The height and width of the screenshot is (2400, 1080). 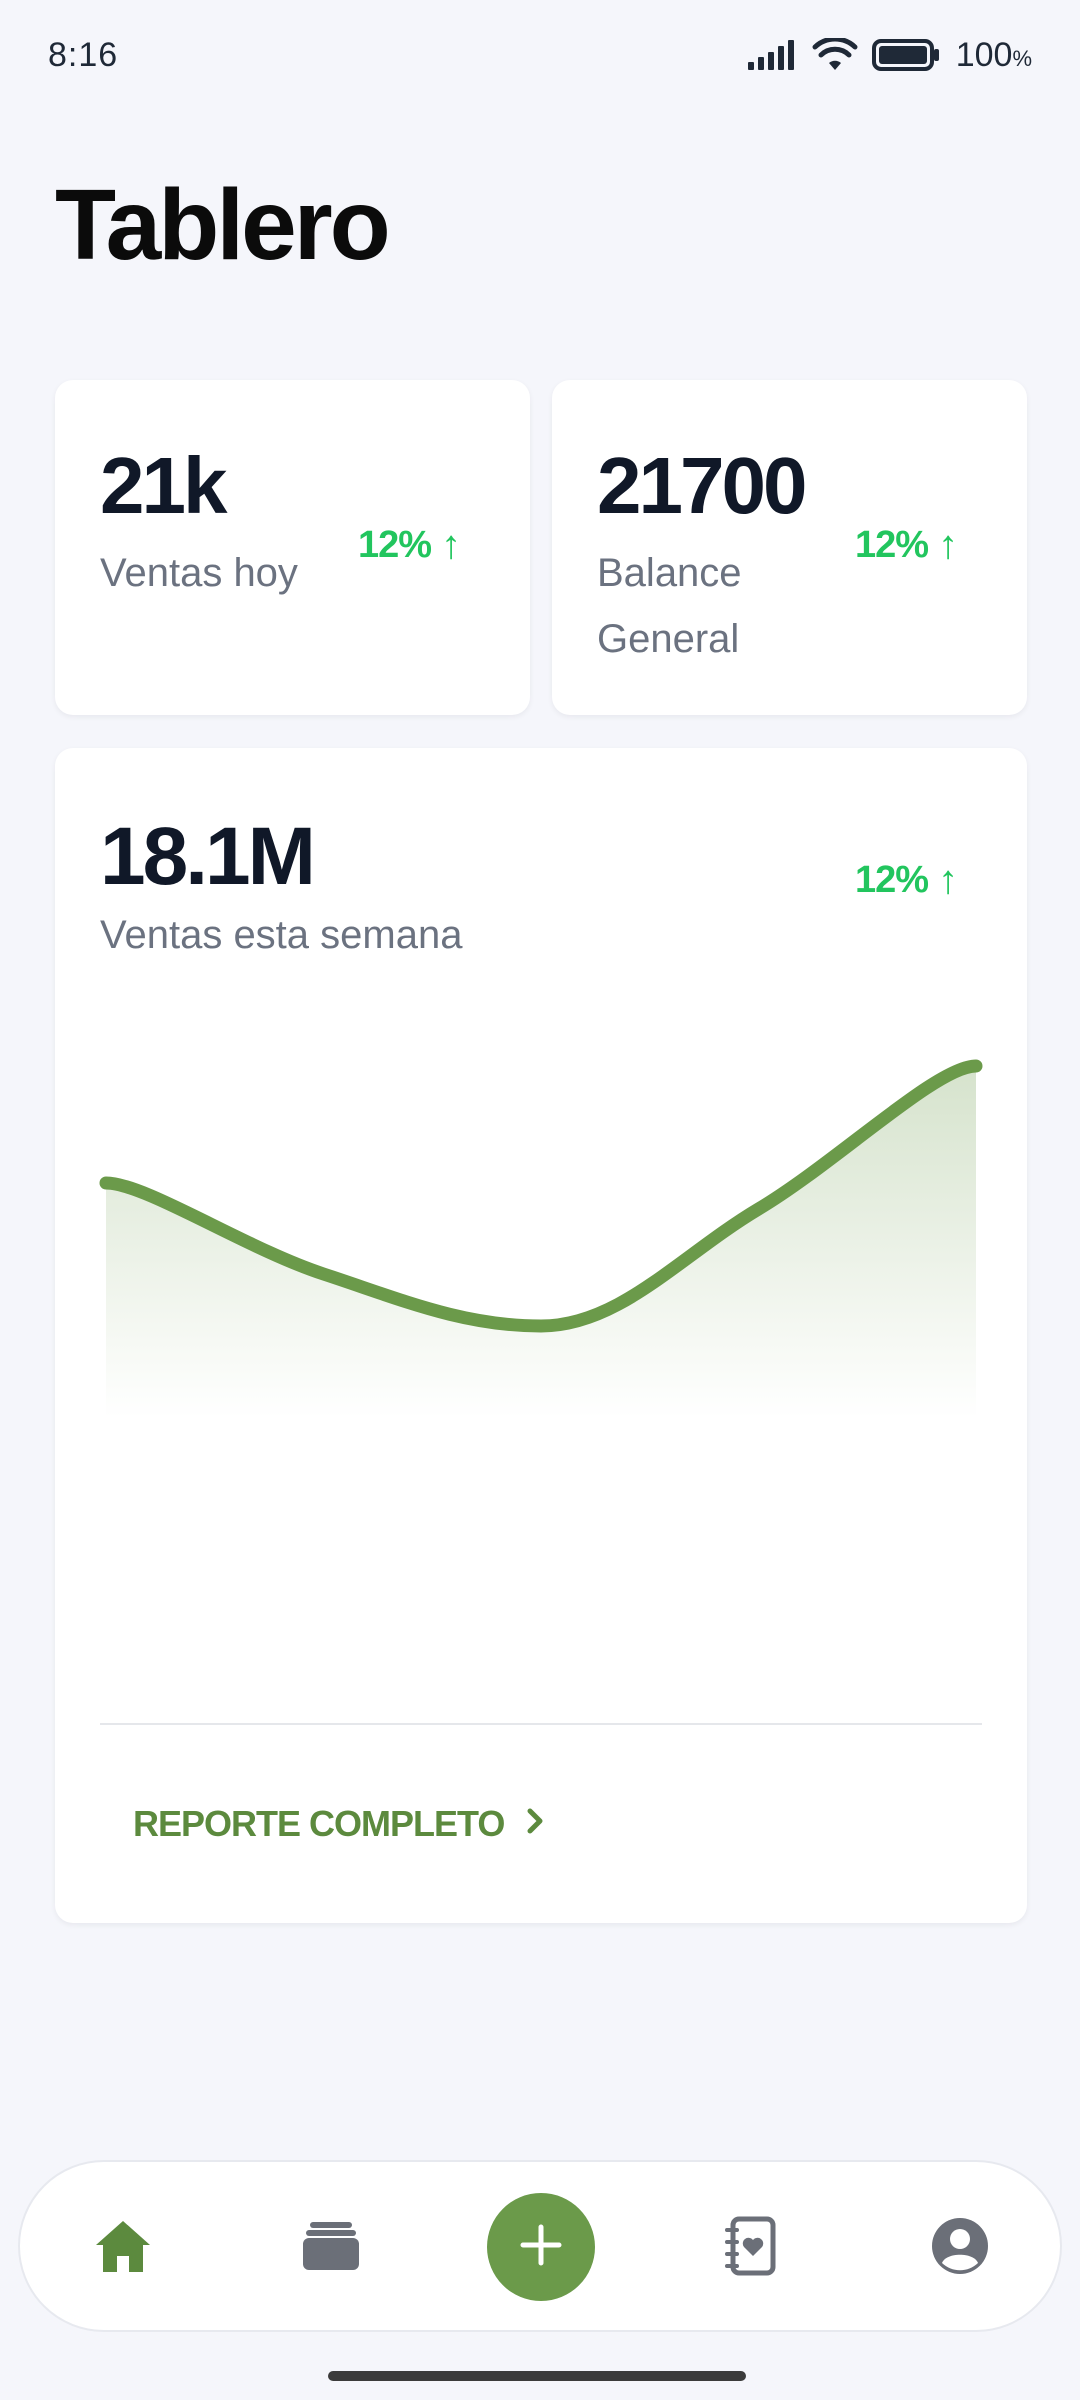 What do you see at coordinates (702, 485) in the screenshot?
I see `stat-value: 21700` at bounding box center [702, 485].